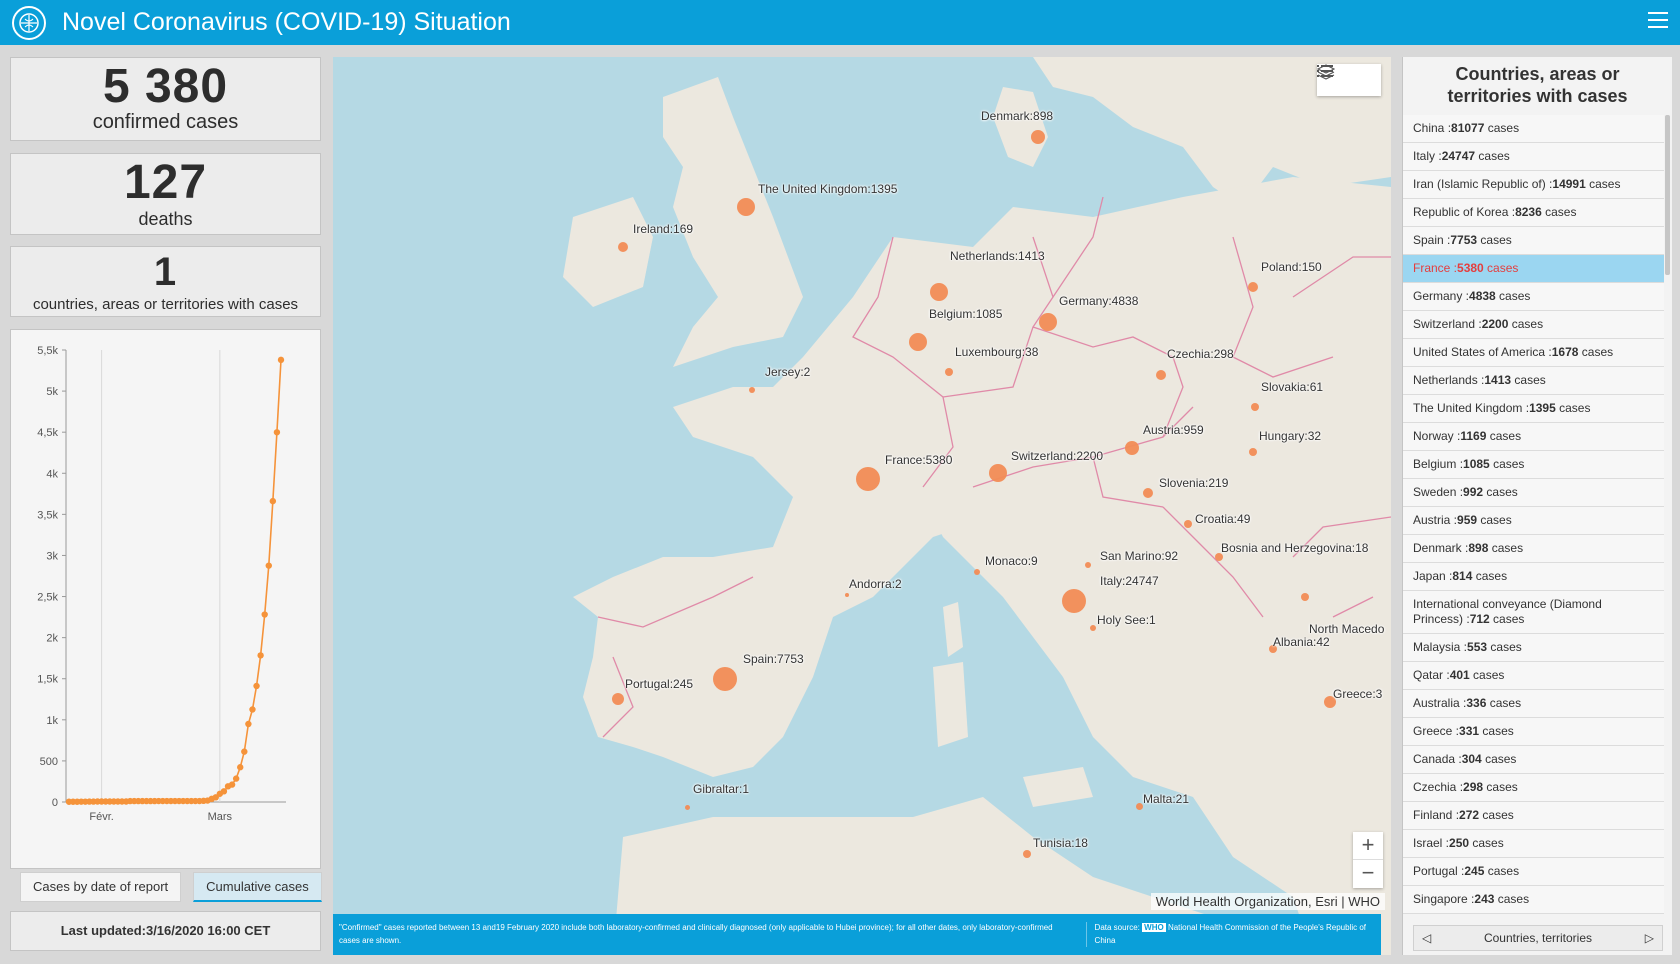  Describe the element at coordinates (1426, 938) in the screenshot. I see `chevron-left-icon: ◁` at that location.